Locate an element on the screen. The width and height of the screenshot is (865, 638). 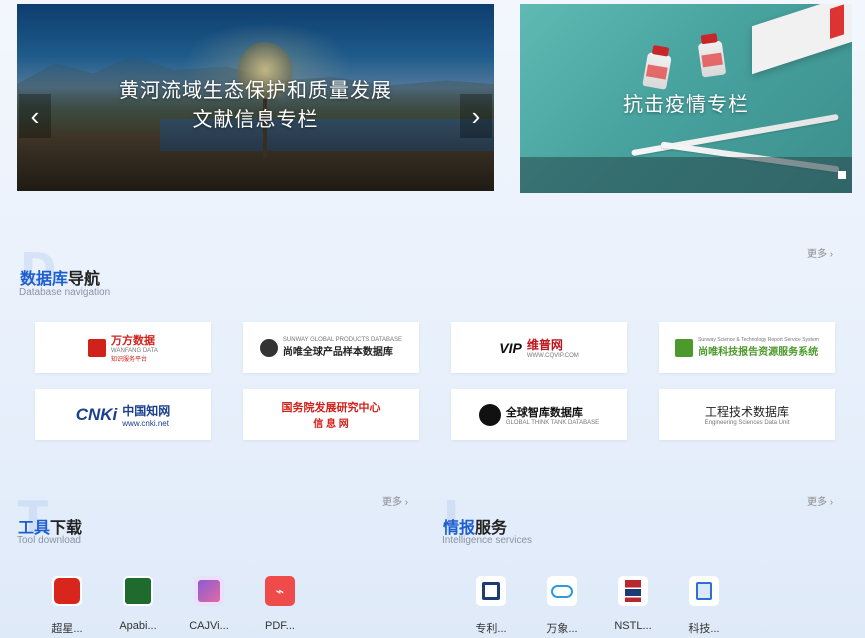
tool-download-more-link: 更多 › is located at coordinates (395, 500).